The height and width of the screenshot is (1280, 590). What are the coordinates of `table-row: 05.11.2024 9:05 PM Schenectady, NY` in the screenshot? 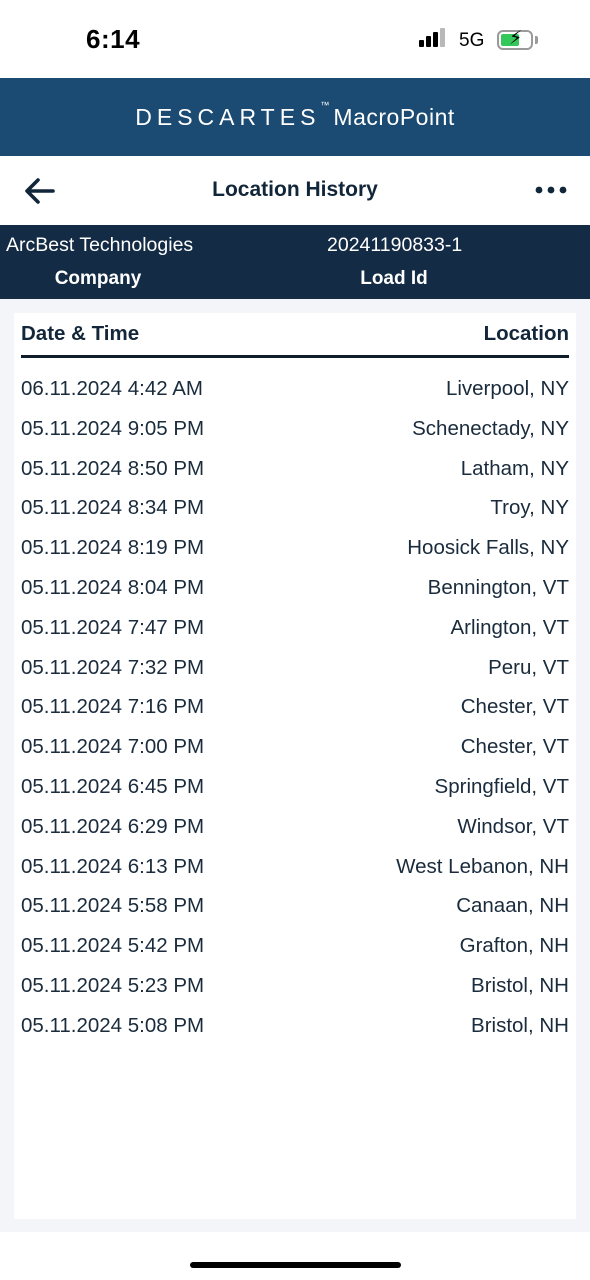 It's located at (295, 432).